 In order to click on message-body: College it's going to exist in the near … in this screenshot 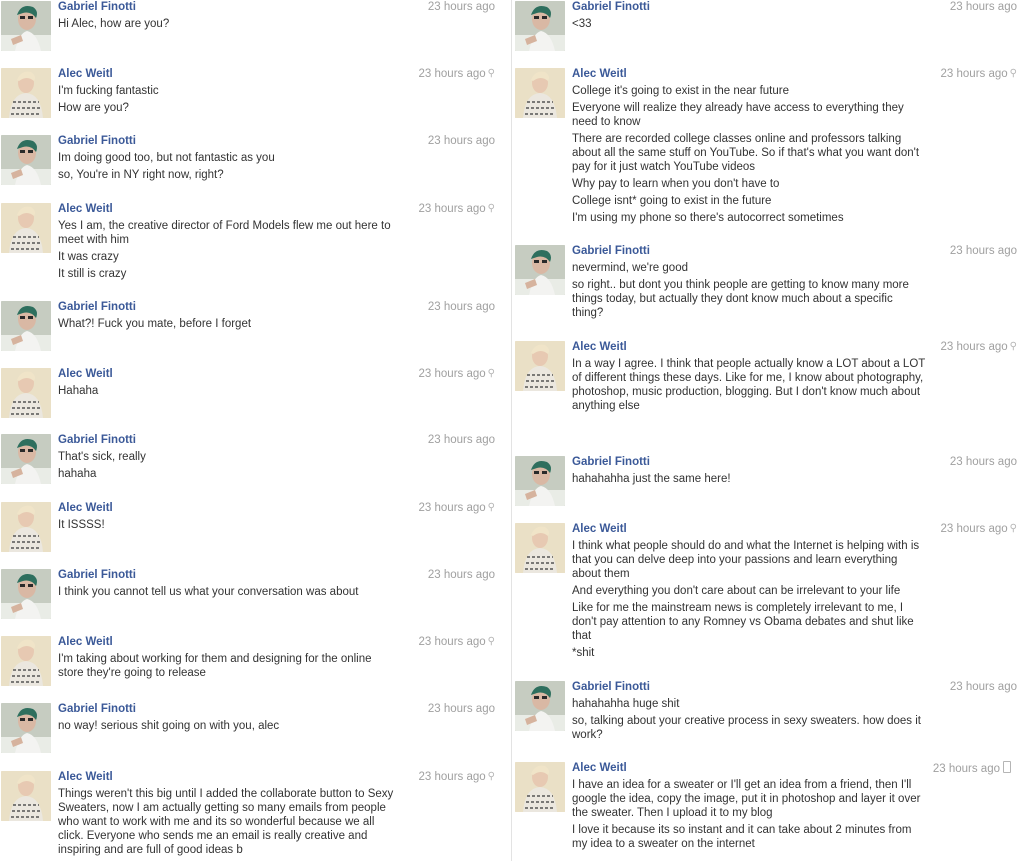, I will do `click(749, 156)`.